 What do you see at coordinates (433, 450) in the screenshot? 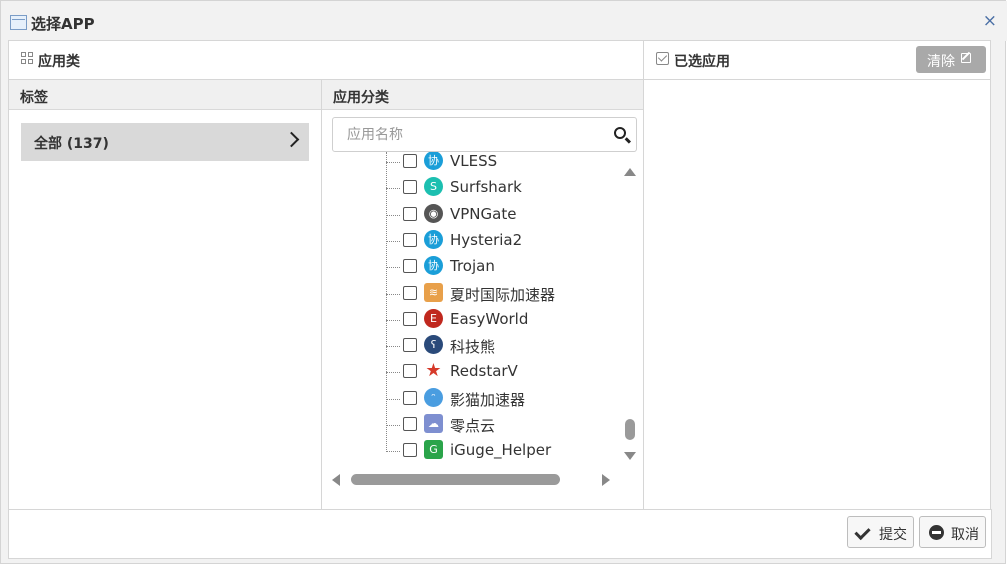
I see `iguge-icon: G` at bounding box center [433, 450].